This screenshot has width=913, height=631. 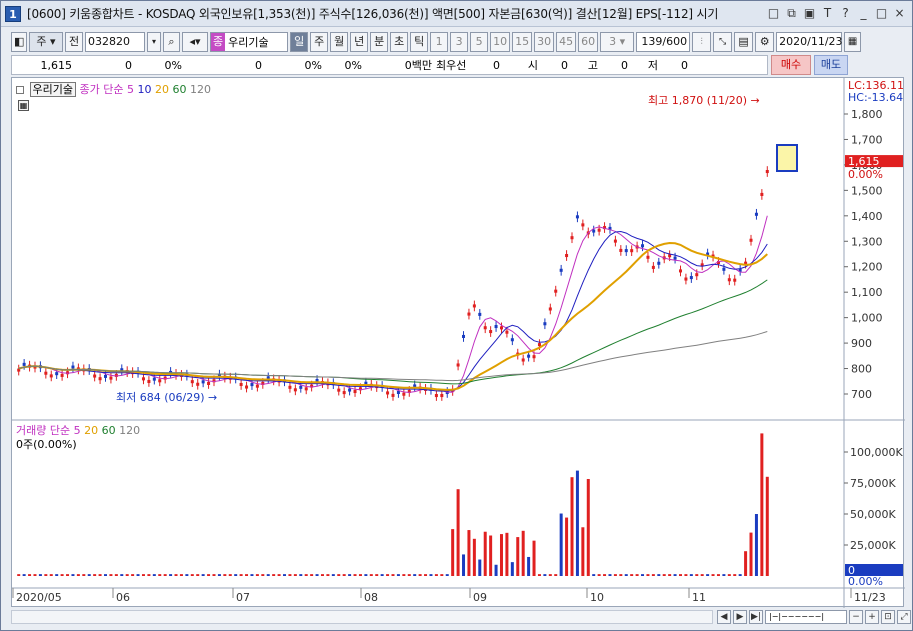 What do you see at coordinates (399, 42) in the screenshot?
I see `tab-second: 초` at bounding box center [399, 42].